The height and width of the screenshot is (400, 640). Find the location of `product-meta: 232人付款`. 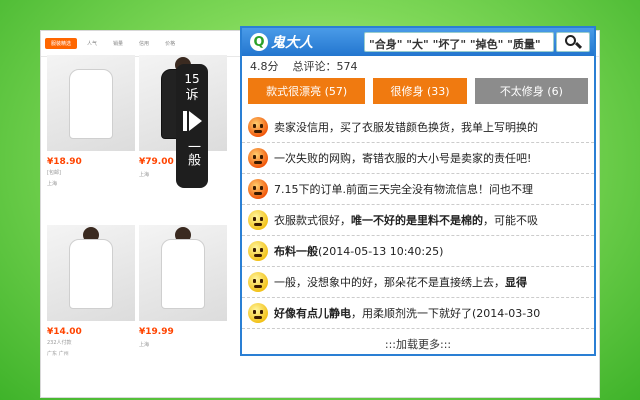

product-meta: 232人付款 is located at coordinates (59, 343).